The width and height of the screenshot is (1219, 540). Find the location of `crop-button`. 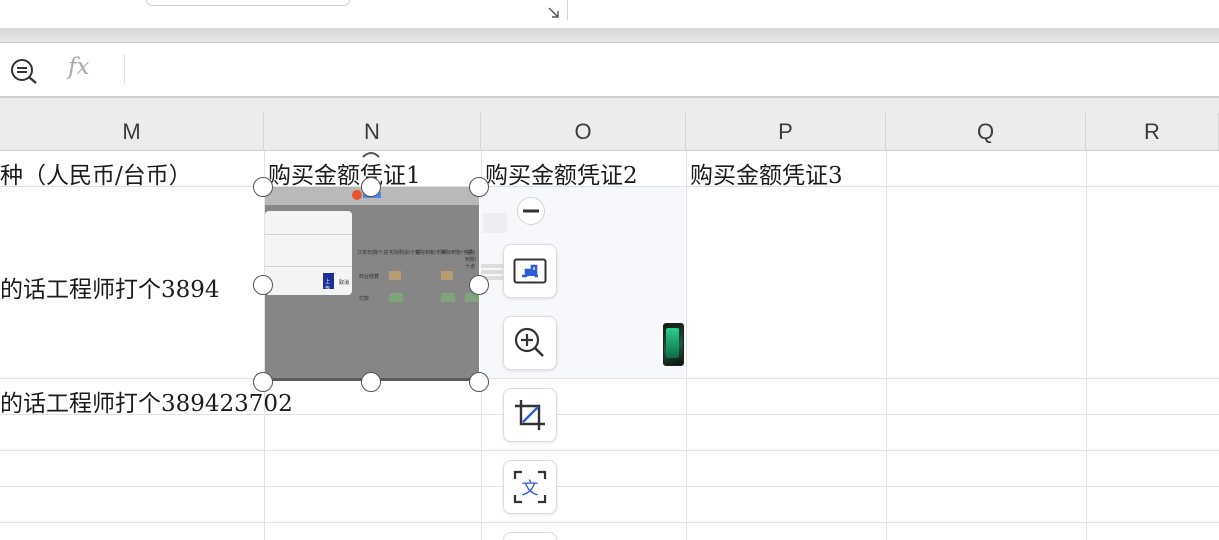

crop-button is located at coordinates (530, 415).